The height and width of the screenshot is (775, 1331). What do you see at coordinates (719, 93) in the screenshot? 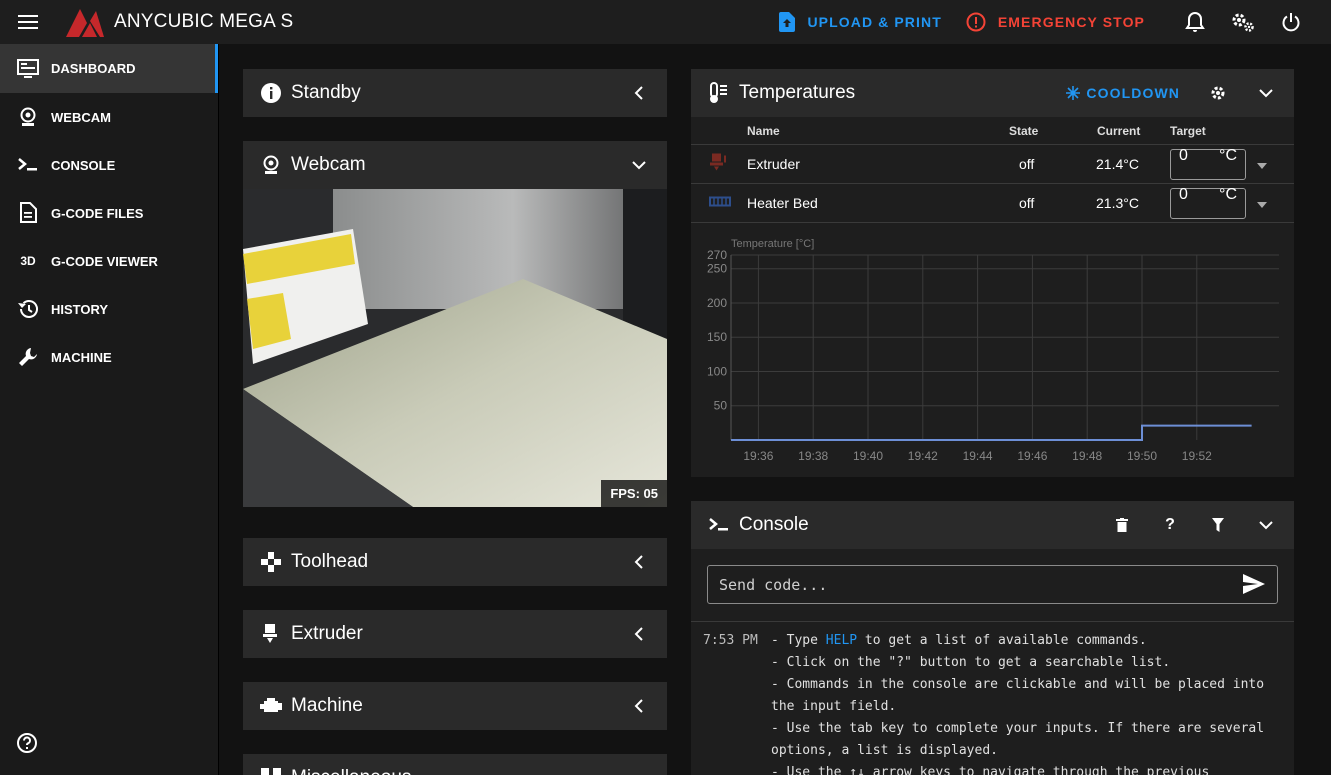
I see `thermometer-icon` at bounding box center [719, 93].